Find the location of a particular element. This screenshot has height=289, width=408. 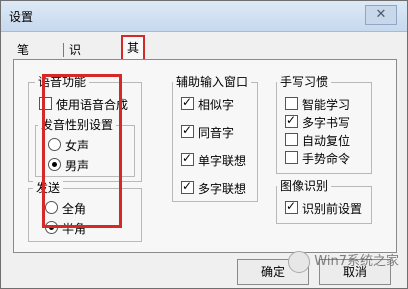

multi-char-writing-label: 多字书写 is located at coordinates (326, 123).